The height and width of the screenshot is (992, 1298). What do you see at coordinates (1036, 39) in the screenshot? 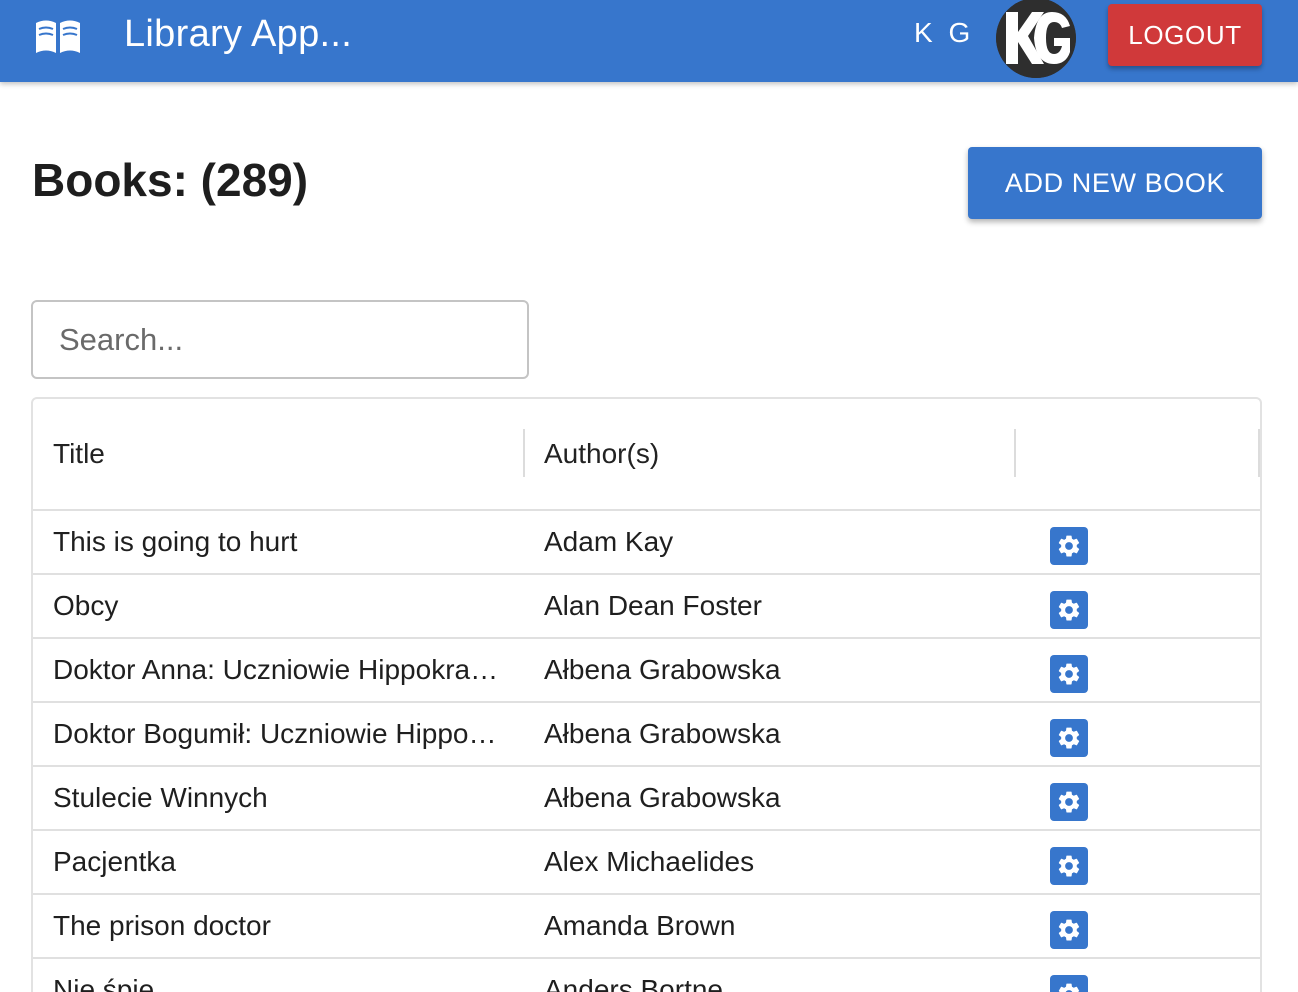
I see `avatar` at bounding box center [1036, 39].